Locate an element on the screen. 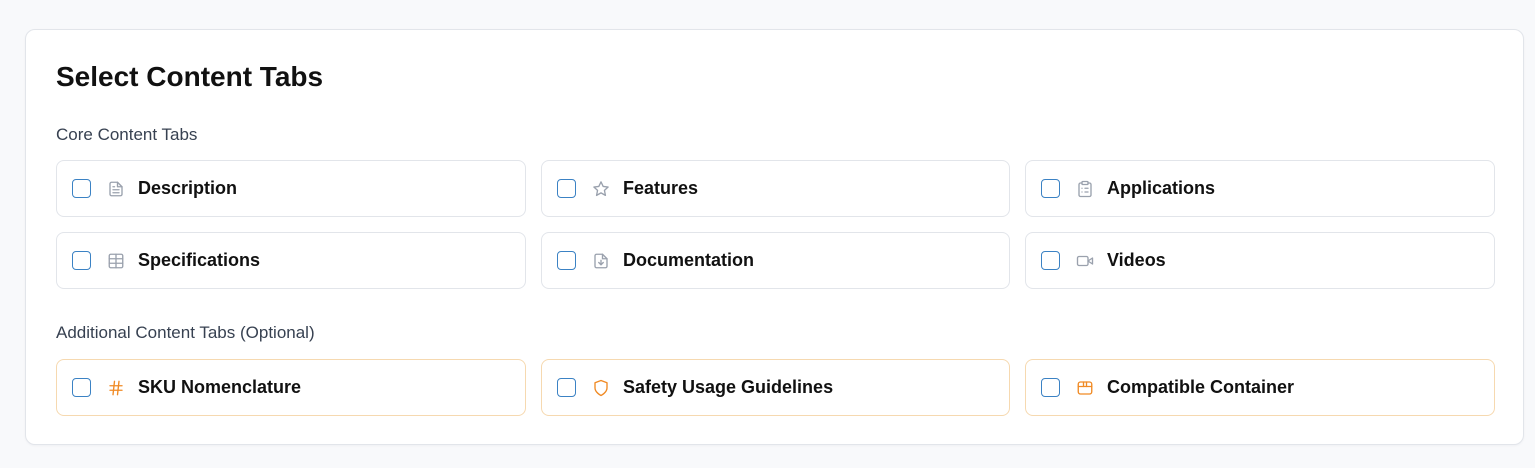 The image size is (1535, 468). description-checkbox is located at coordinates (81, 188).